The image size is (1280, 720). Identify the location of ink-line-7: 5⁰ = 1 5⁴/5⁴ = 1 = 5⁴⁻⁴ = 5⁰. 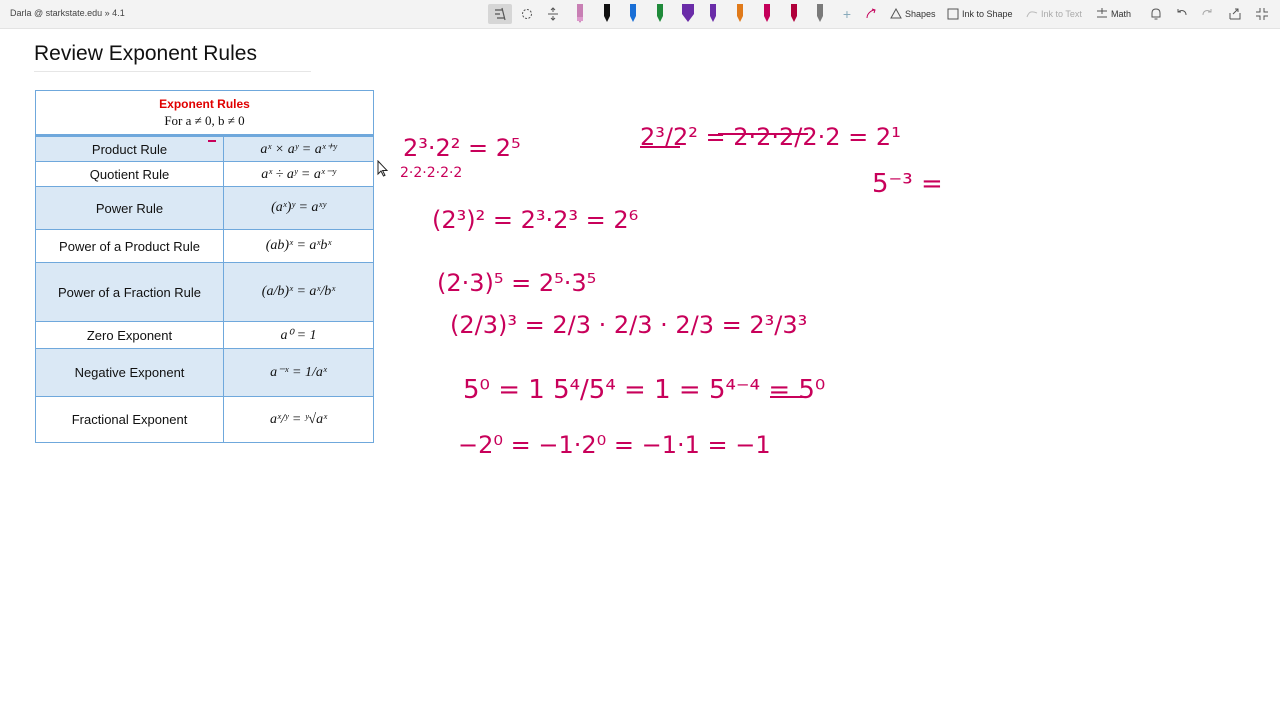
(644, 390).